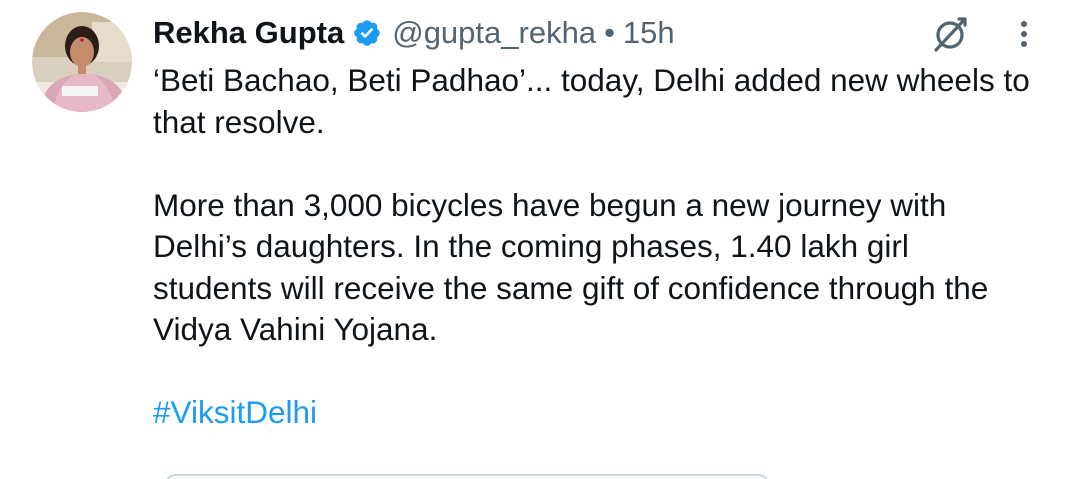 The width and height of the screenshot is (1079, 479). What do you see at coordinates (950, 34) in the screenshot?
I see `grok-icon` at bounding box center [950, 34].